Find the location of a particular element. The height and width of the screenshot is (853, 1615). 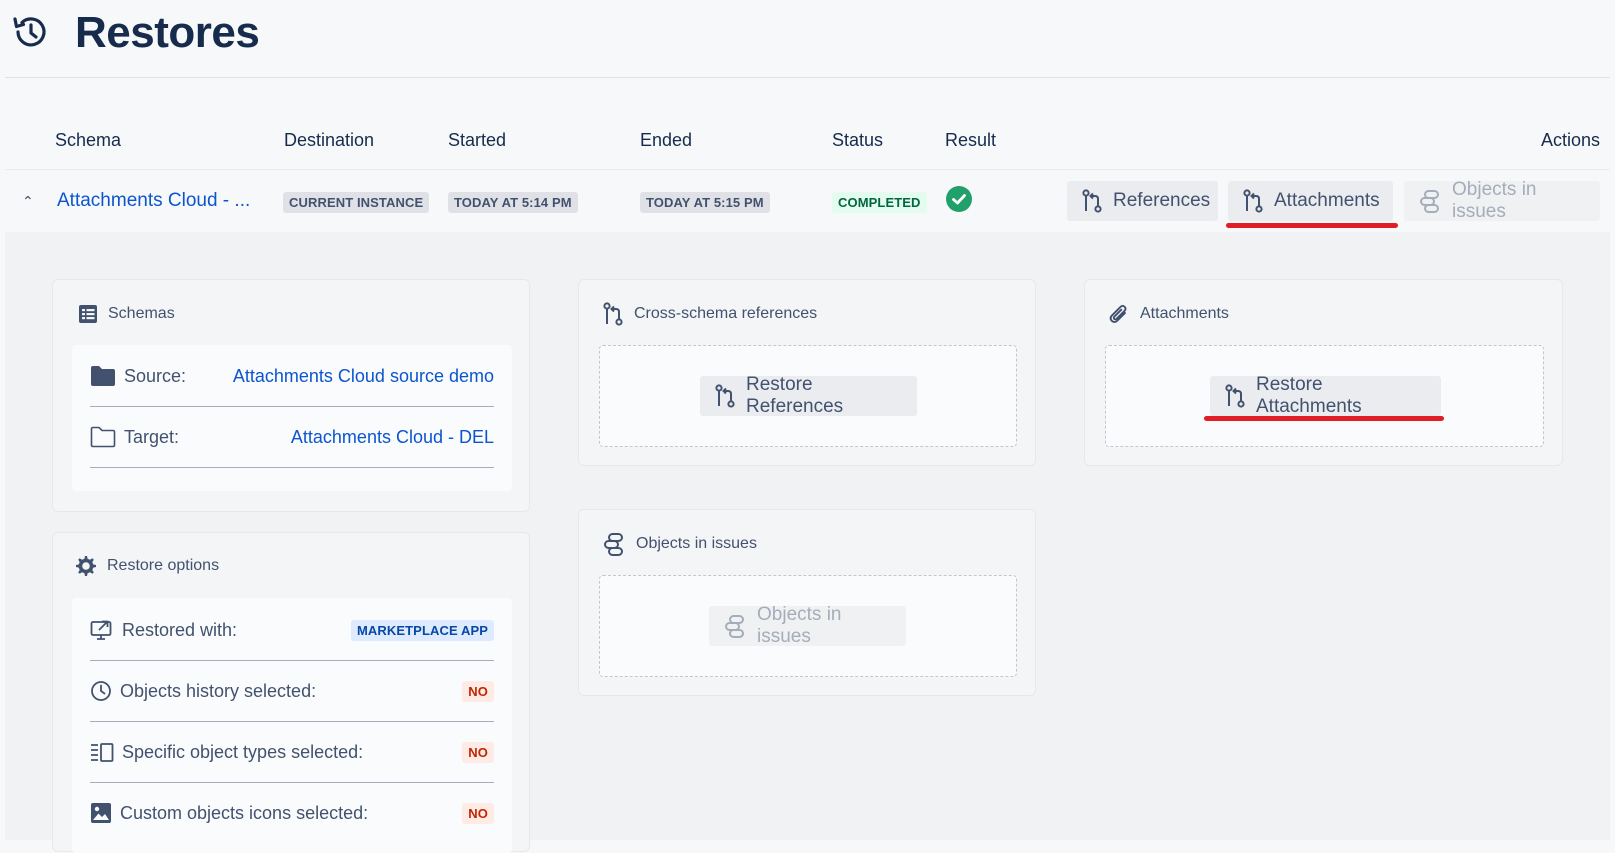

restore-attachments-button: Restore Attachments is located at coordinates (1325, 395).